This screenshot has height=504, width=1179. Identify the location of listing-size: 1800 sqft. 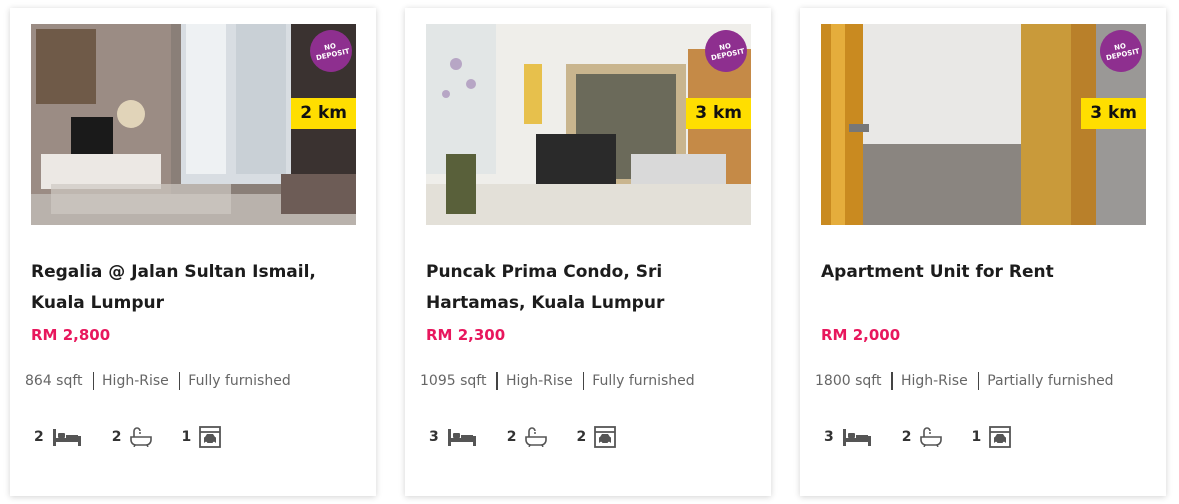
(848, 381).